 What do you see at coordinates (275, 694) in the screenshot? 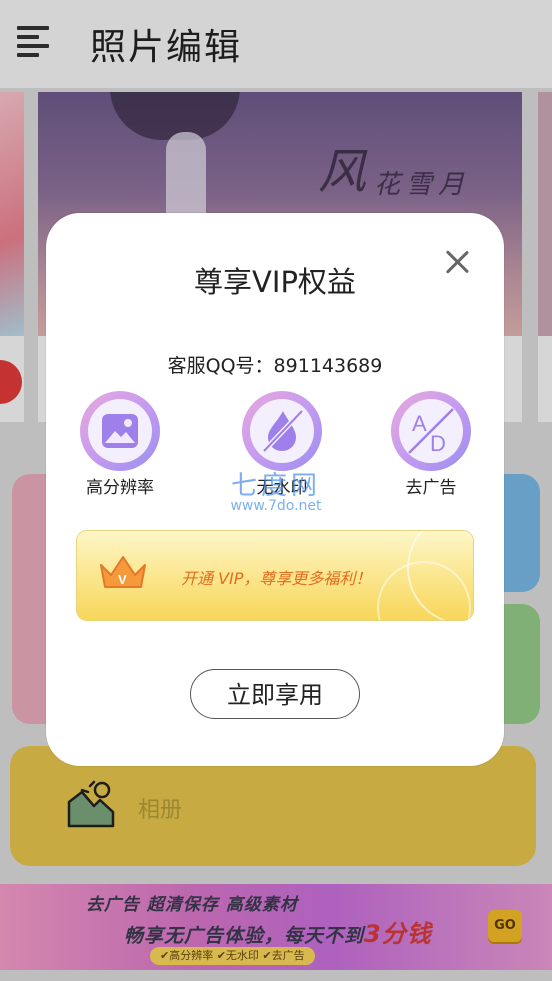
I see `enjoy-now-button: 立即享用` at bounding box center [275, 694].